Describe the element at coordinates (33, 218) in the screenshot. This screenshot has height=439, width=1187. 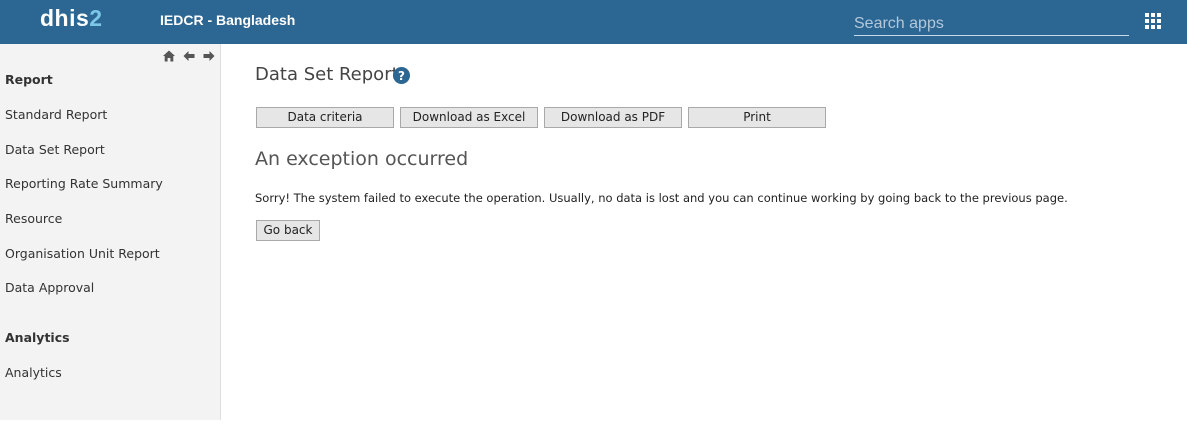
I see `sidebar-item-resource: Resource` at that location.